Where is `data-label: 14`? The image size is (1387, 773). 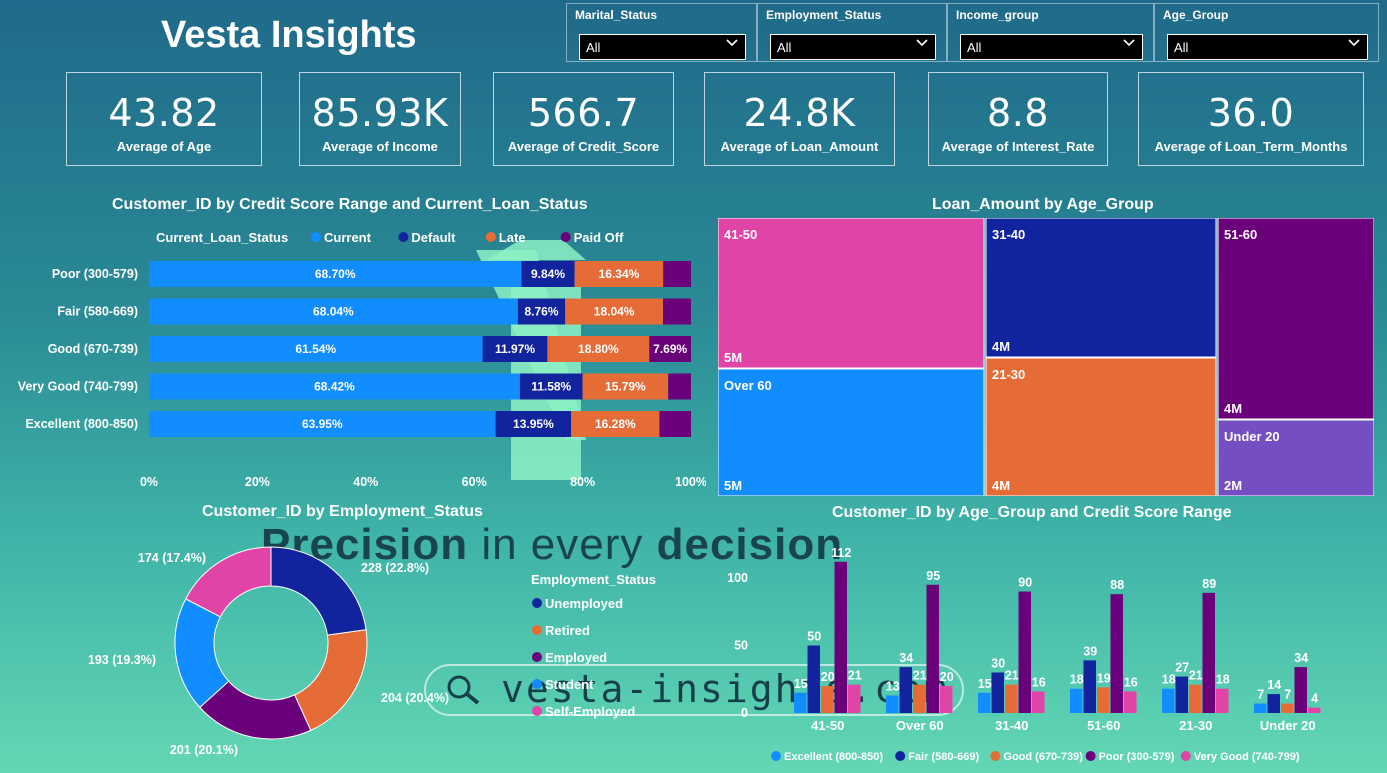 data-label: 14 is located at coordinates (1274, 685).